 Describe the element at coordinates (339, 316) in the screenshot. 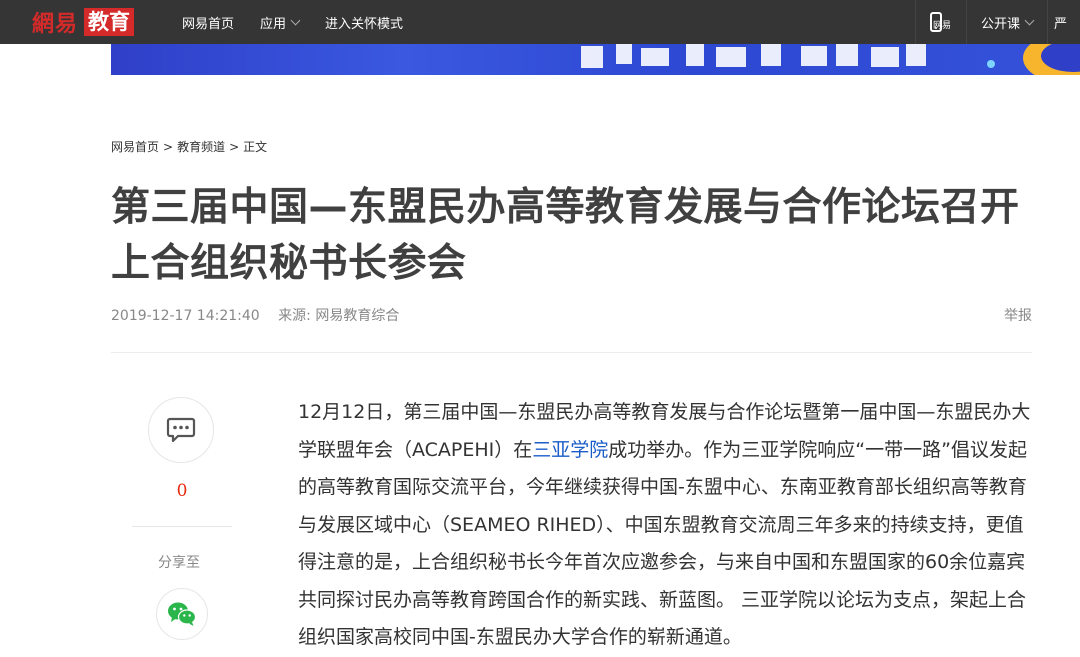

I see `article-source: 来源: 网易教育综合` at that location.